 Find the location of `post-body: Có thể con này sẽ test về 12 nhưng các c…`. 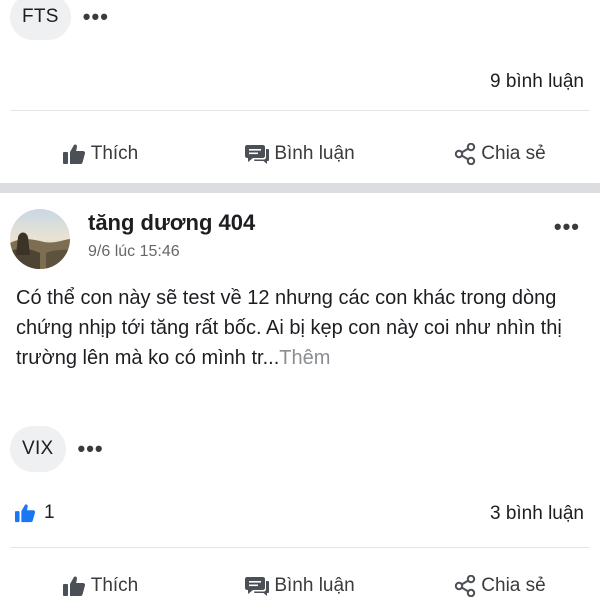

post-body: Có thể con này sẽ test về 12 nhưng các c… is located at coordinates (301, 328).